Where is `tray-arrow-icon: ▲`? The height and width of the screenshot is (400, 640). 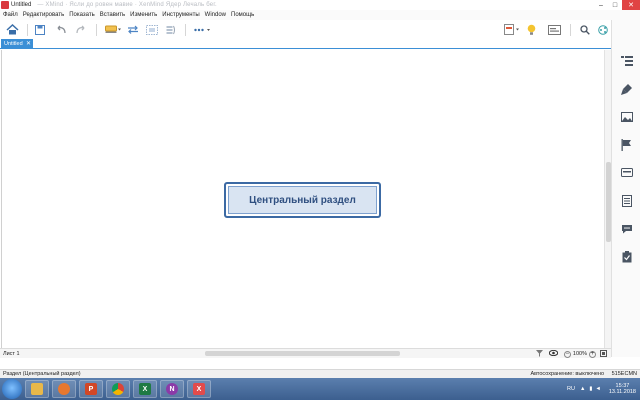
tray-arrow-icon: ▲ is located at coordinates (582, 389).